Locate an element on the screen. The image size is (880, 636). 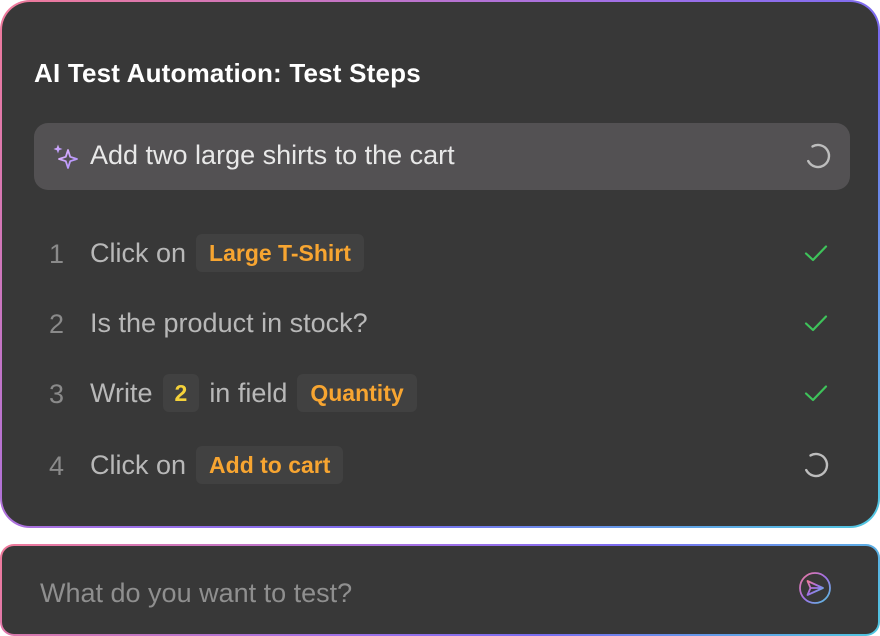
element-chip: Quantity is located at coordinates (357, 393).